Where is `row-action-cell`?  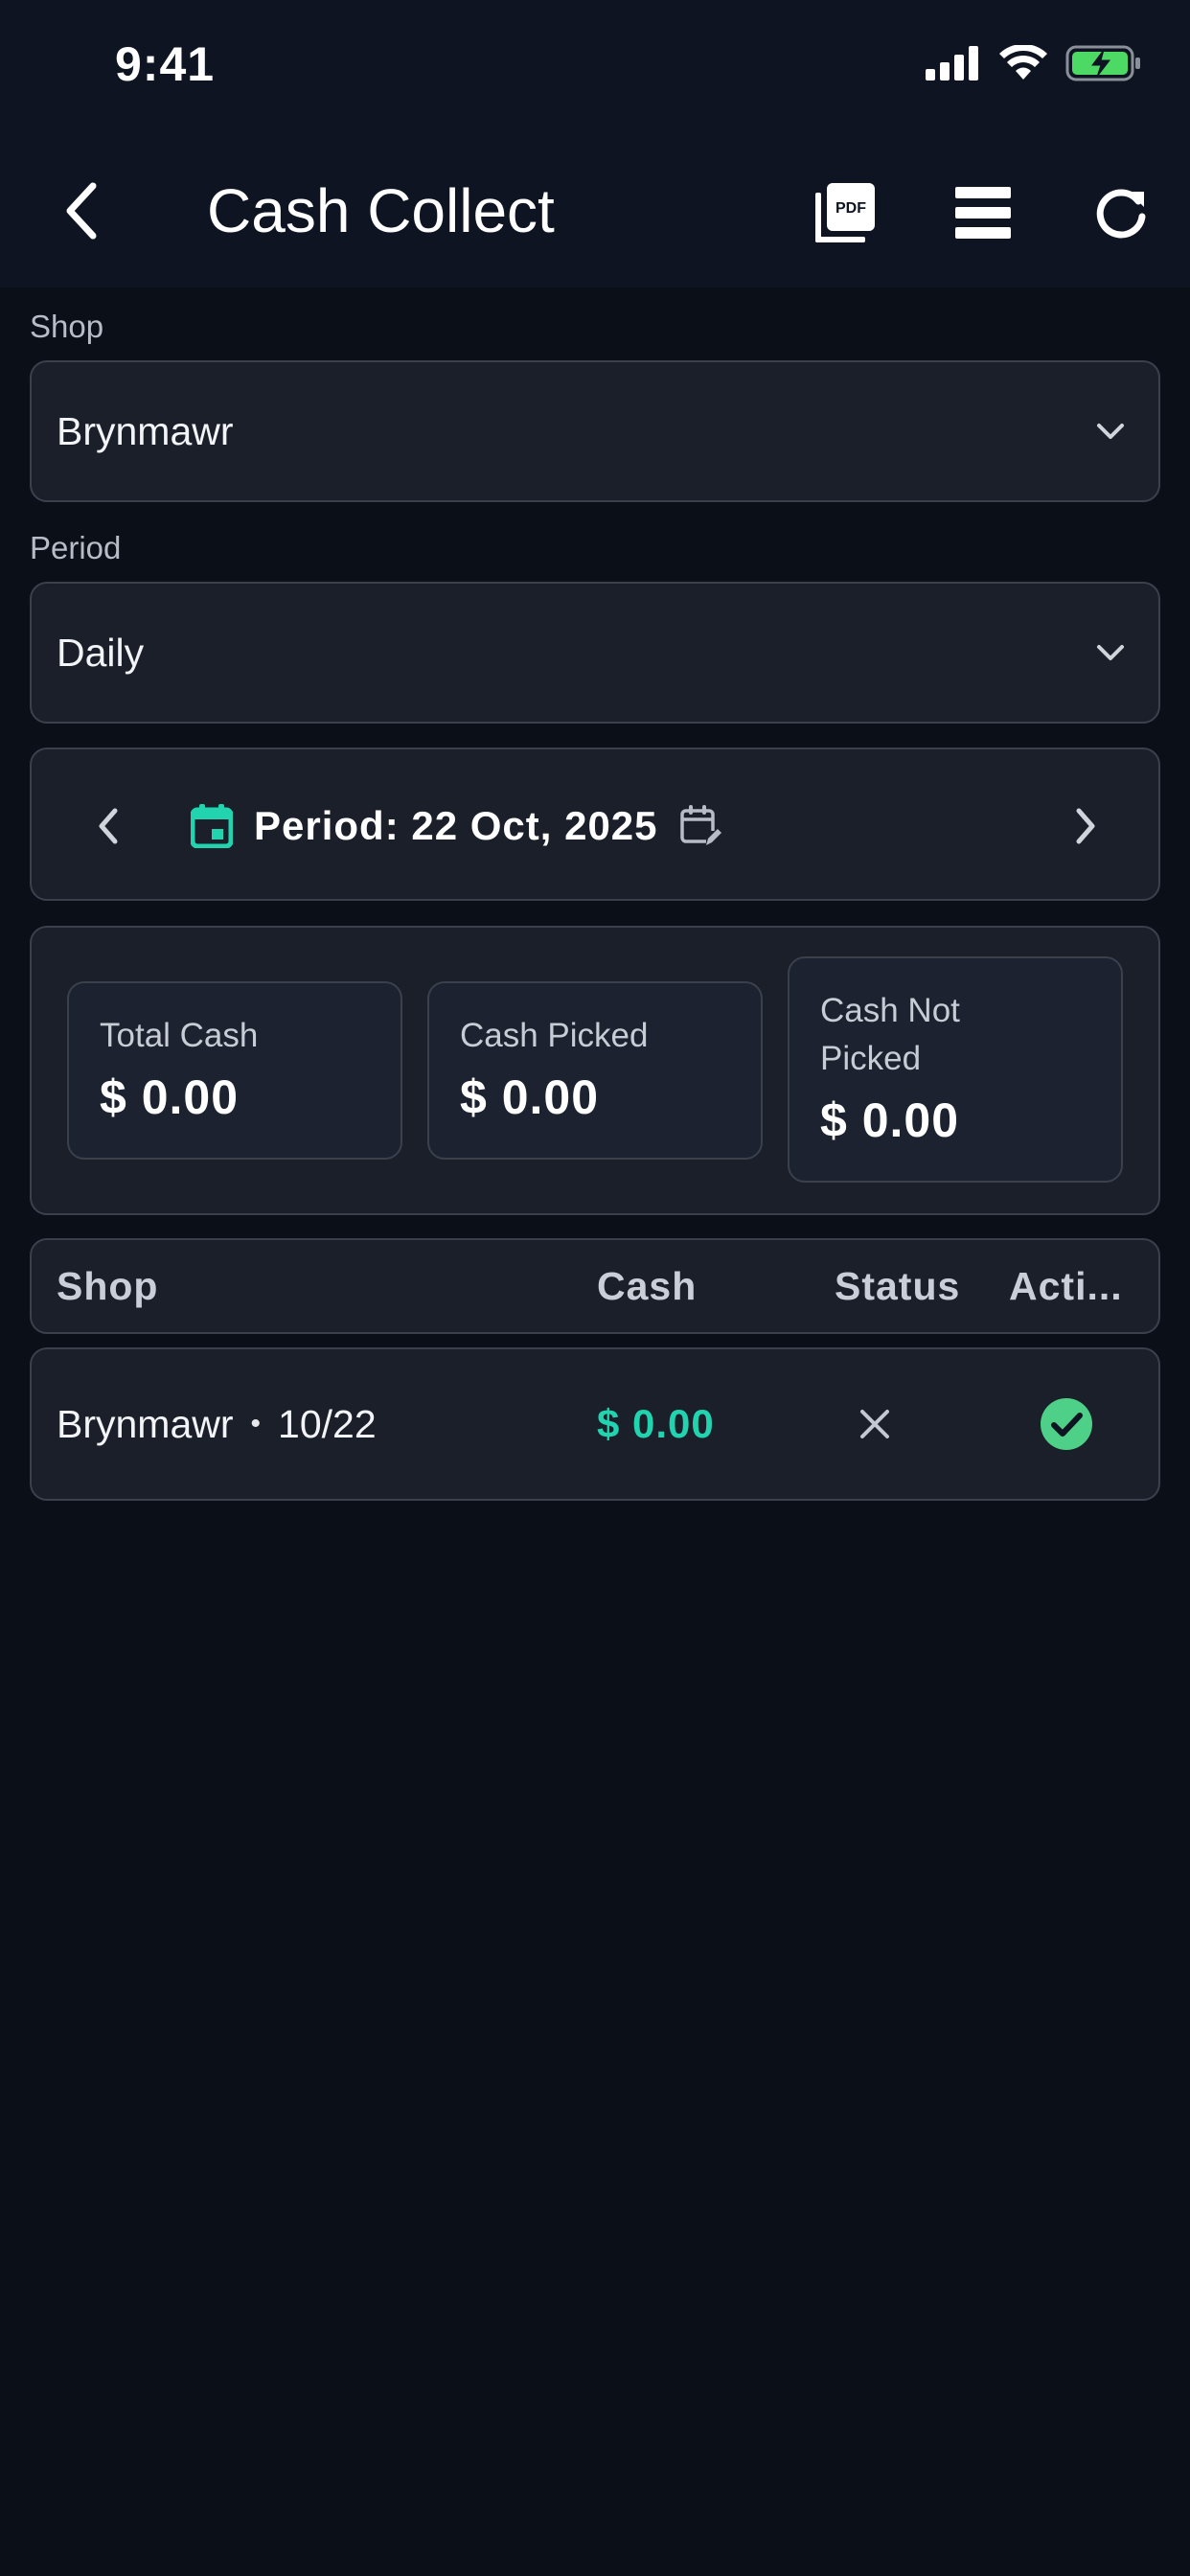
row-action-cell is located at coordinates (1067, 1424).